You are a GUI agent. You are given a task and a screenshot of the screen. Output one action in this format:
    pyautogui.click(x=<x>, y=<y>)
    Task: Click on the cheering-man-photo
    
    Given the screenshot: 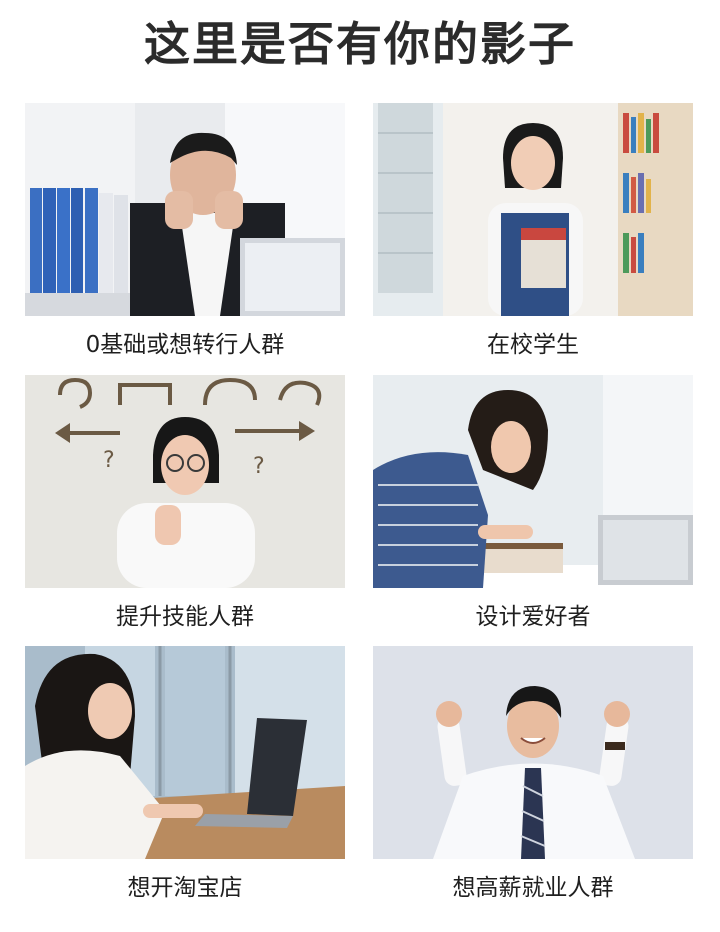 What is the action you would take?
    pyautogui.click(x=533, y=752)
    